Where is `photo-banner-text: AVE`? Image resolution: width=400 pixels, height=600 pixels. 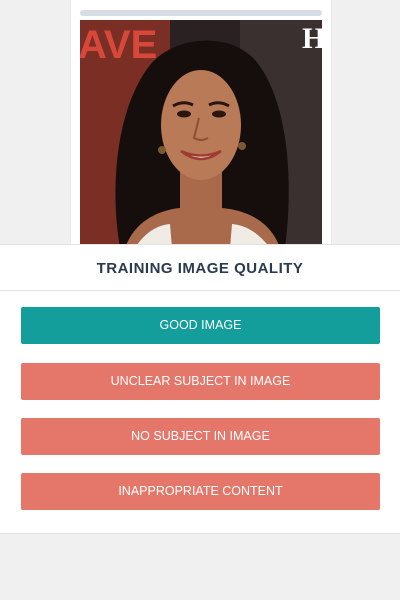
photo-banner-text: AVE is located at coordinates (118, 45).